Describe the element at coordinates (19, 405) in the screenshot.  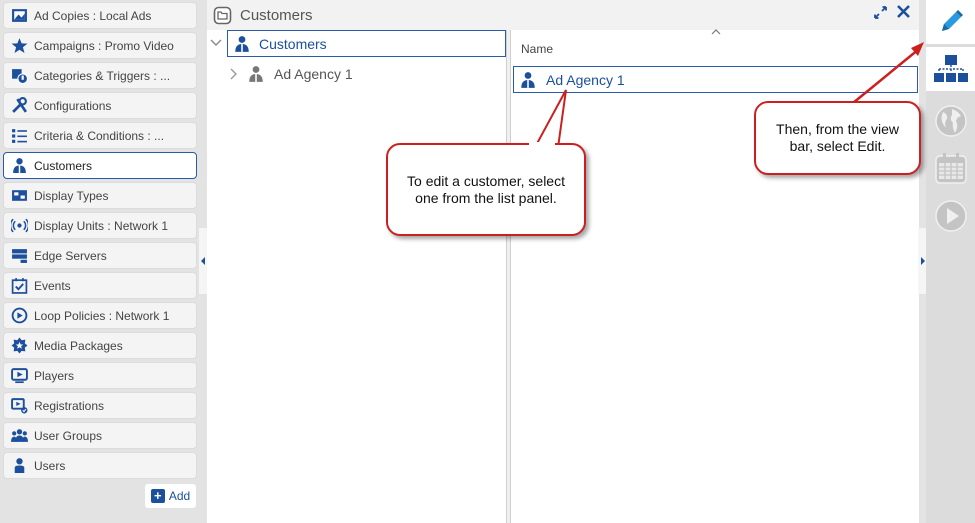
I see `registration-icon` at that location.